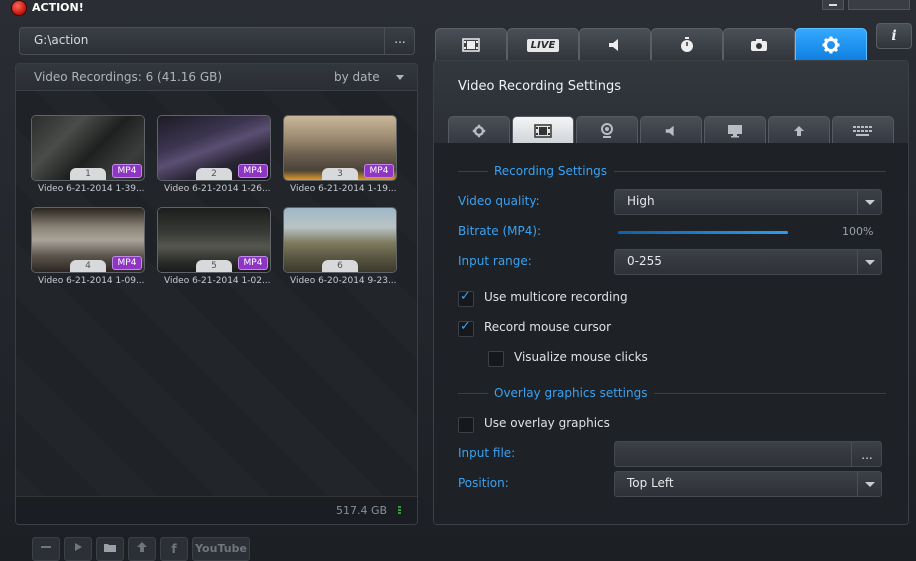 The width and height of the screenshot is (916, 561). I want to click on tab-audio, so click(615, 44).